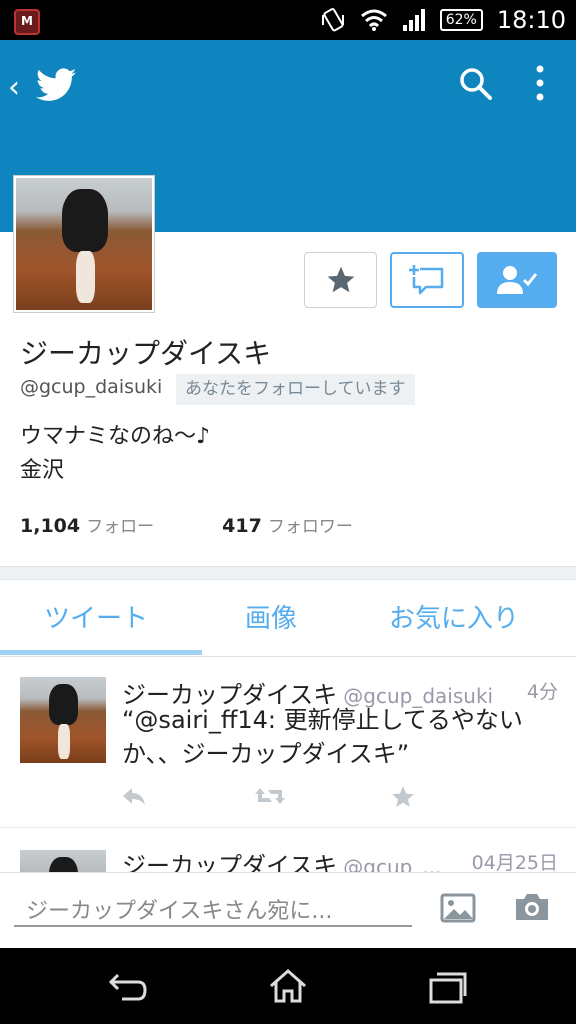  What do you see at coordinates (134, 796) in the screenshot?
I see `reply-icon` at bounding box center [134, 796].